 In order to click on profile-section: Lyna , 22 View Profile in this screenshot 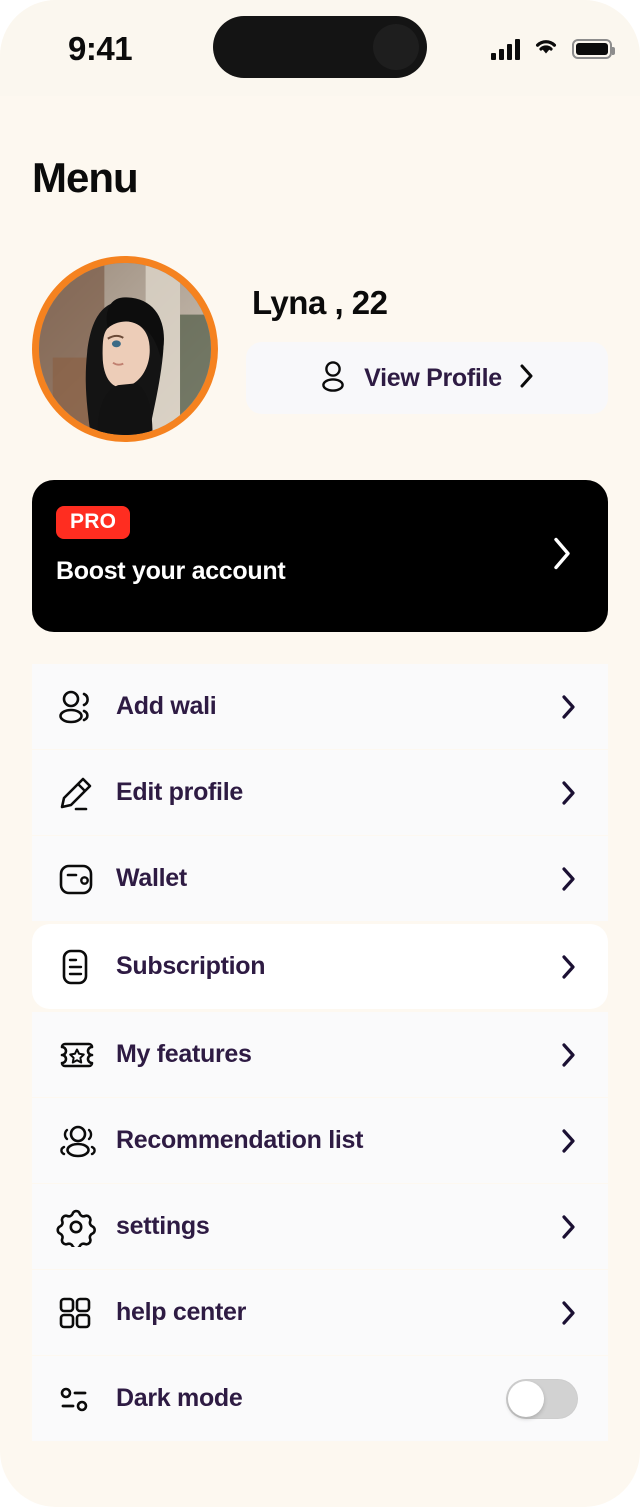, I will do `click(320, 349)`.